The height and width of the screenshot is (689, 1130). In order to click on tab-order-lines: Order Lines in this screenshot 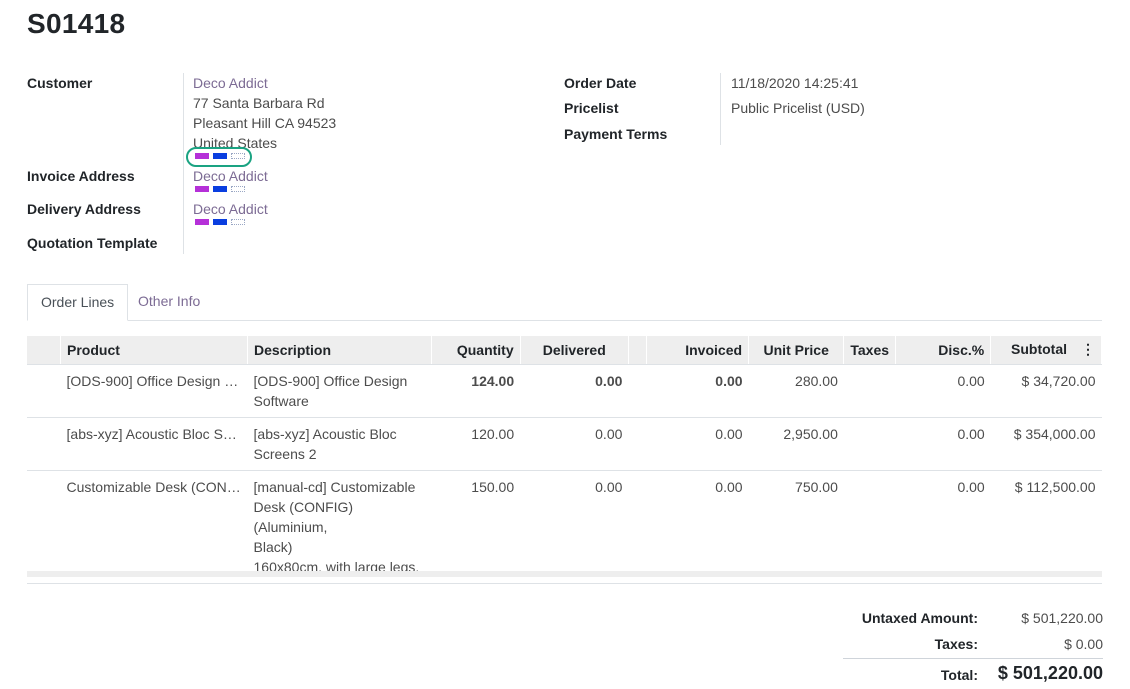, I will do `click(78, 302)`.